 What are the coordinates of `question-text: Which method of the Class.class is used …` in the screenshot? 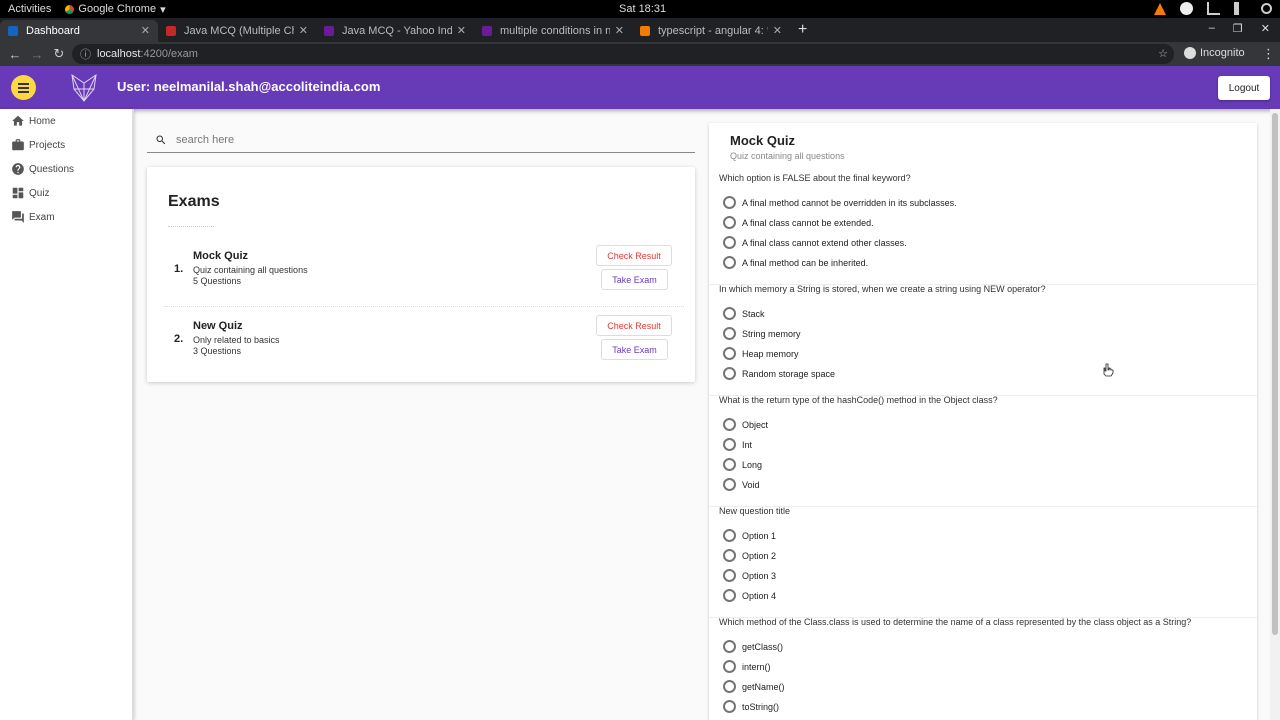 It's located at (955, 622).